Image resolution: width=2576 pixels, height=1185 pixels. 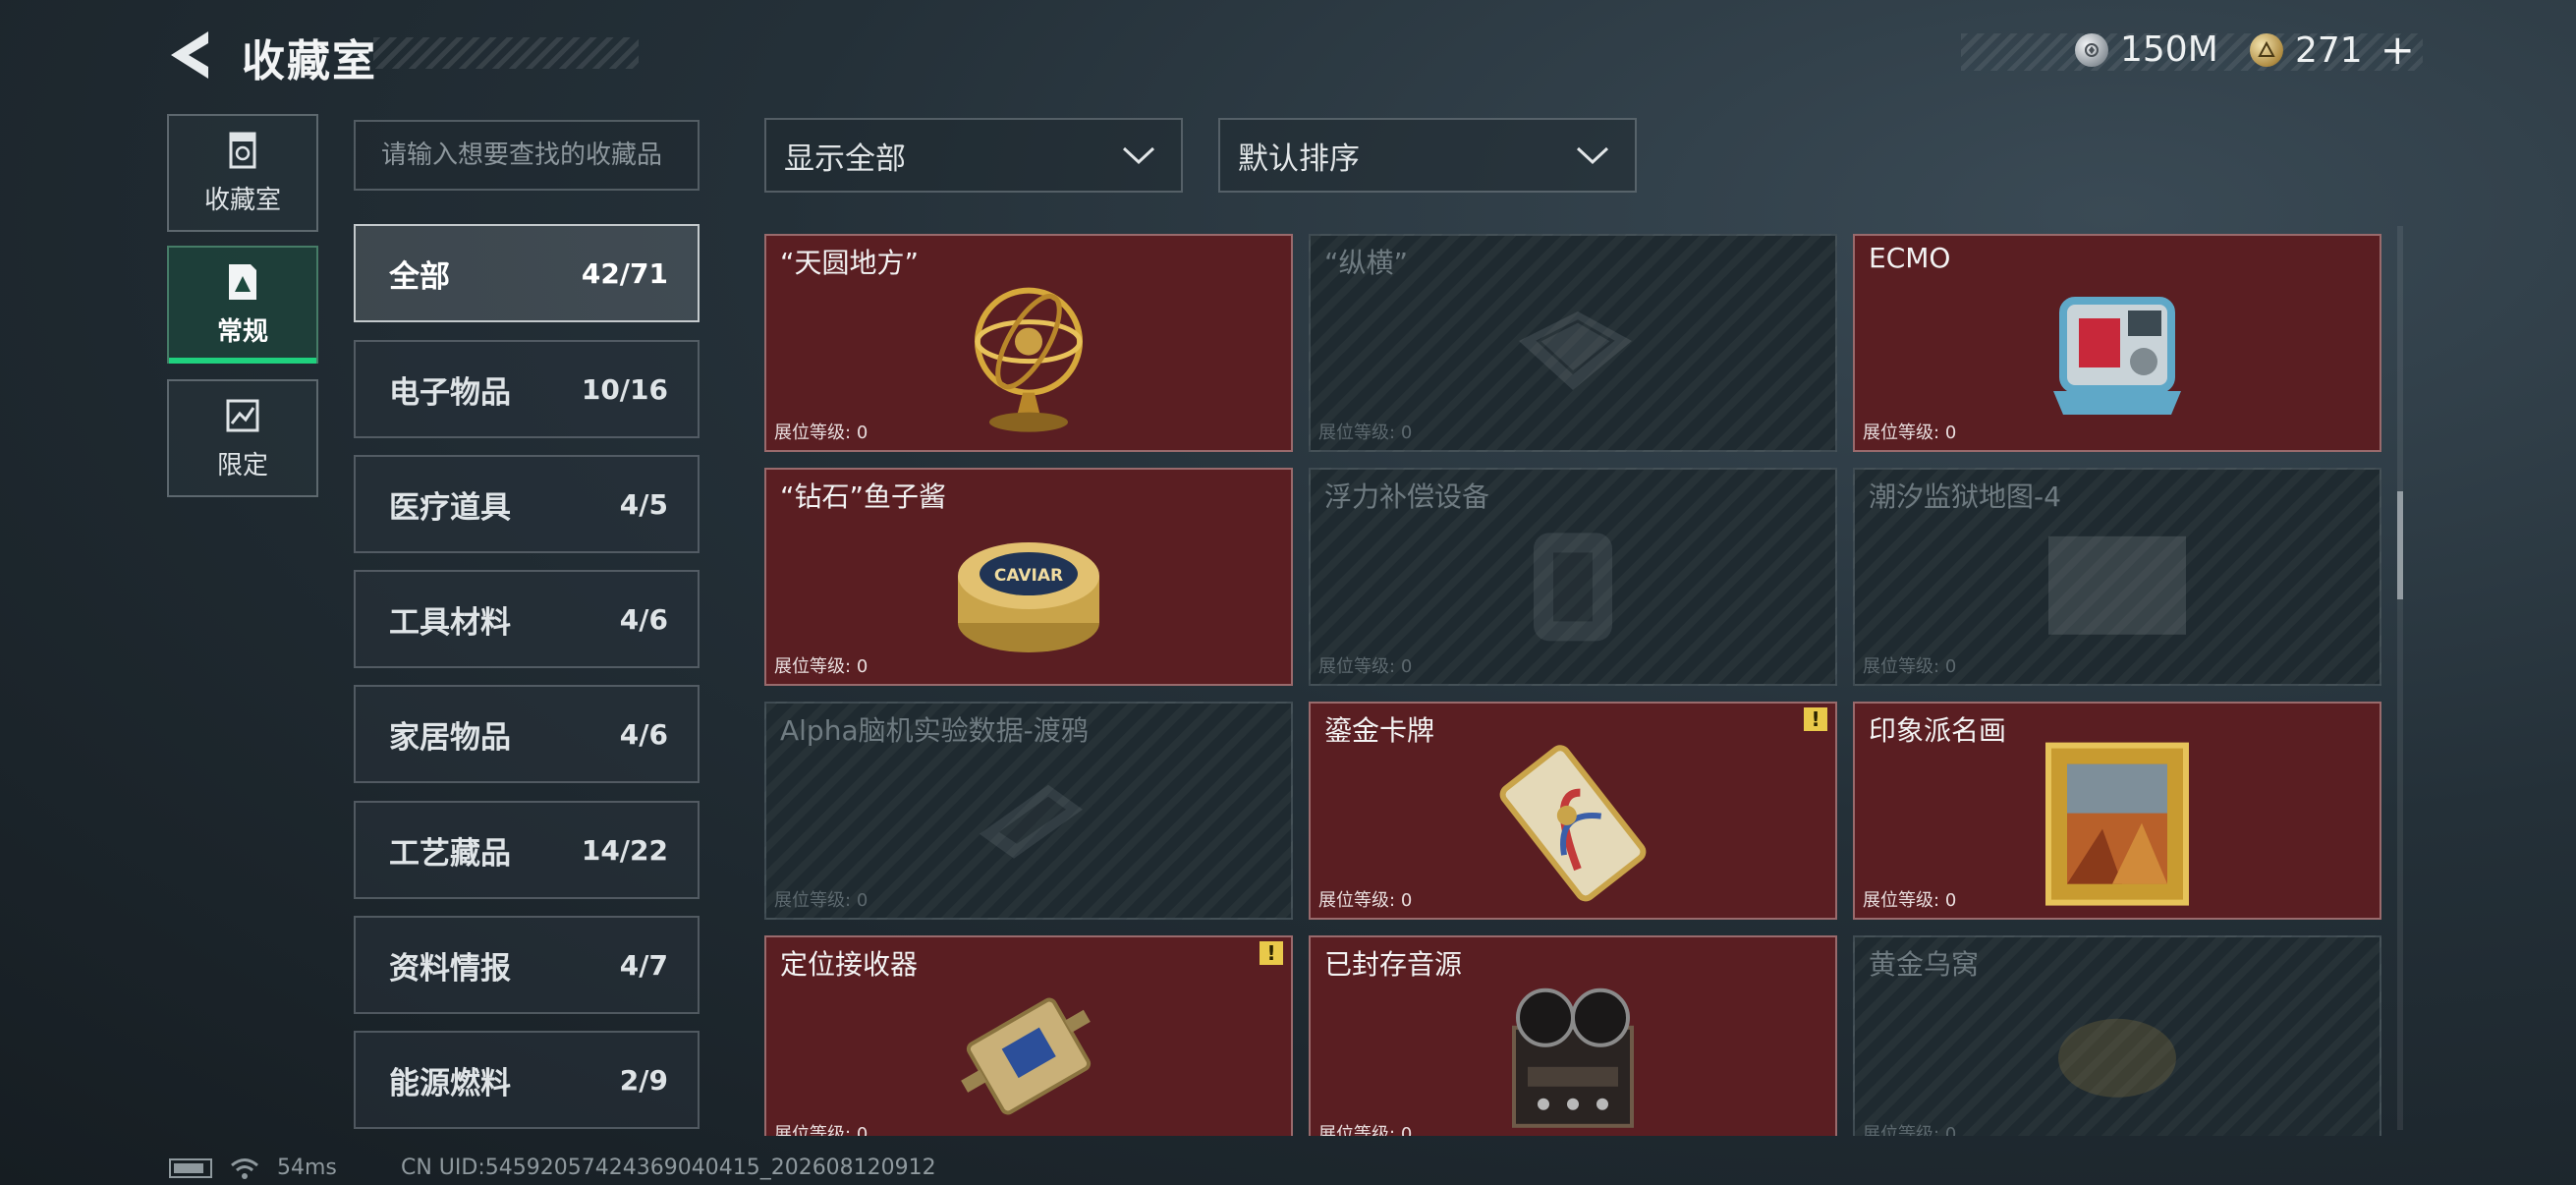 I want to click on category-electronics: 电子物品 10/16, so click(x=527, y=389).